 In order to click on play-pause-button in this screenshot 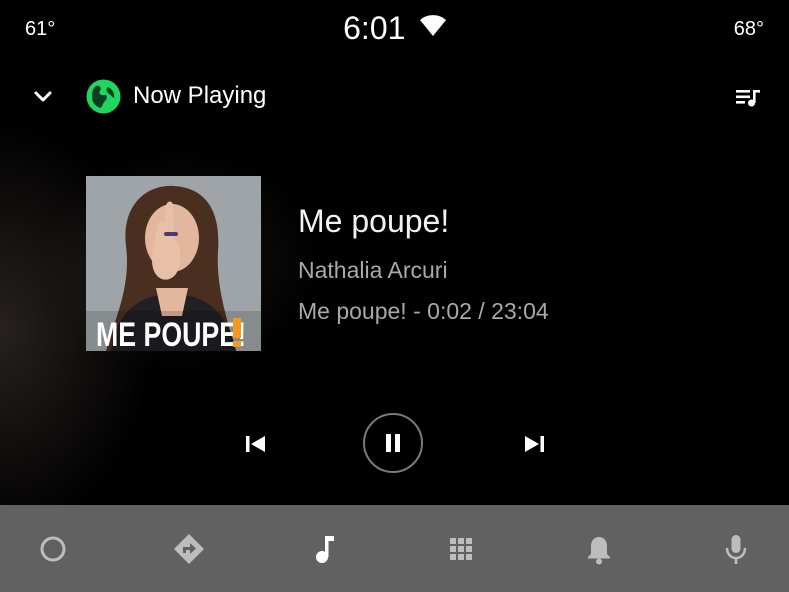, I will do `click(393, 443)`.